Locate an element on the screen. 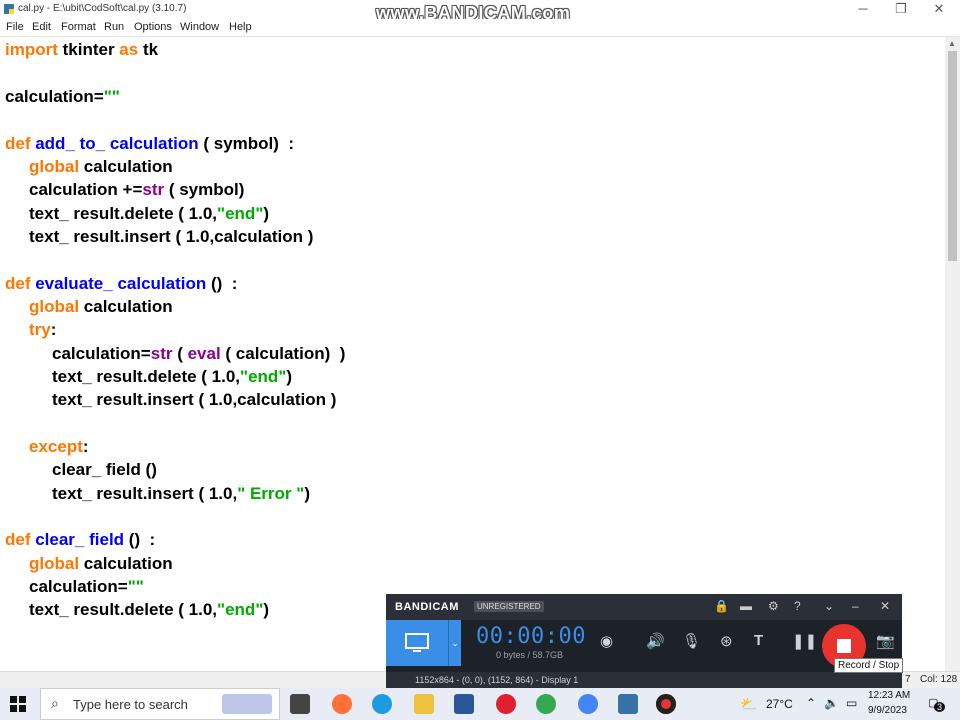 Image resolution: width=960 pixels, height=720 pixels. scroll-up-icon: ▲ is located at coordinates (952, 43).